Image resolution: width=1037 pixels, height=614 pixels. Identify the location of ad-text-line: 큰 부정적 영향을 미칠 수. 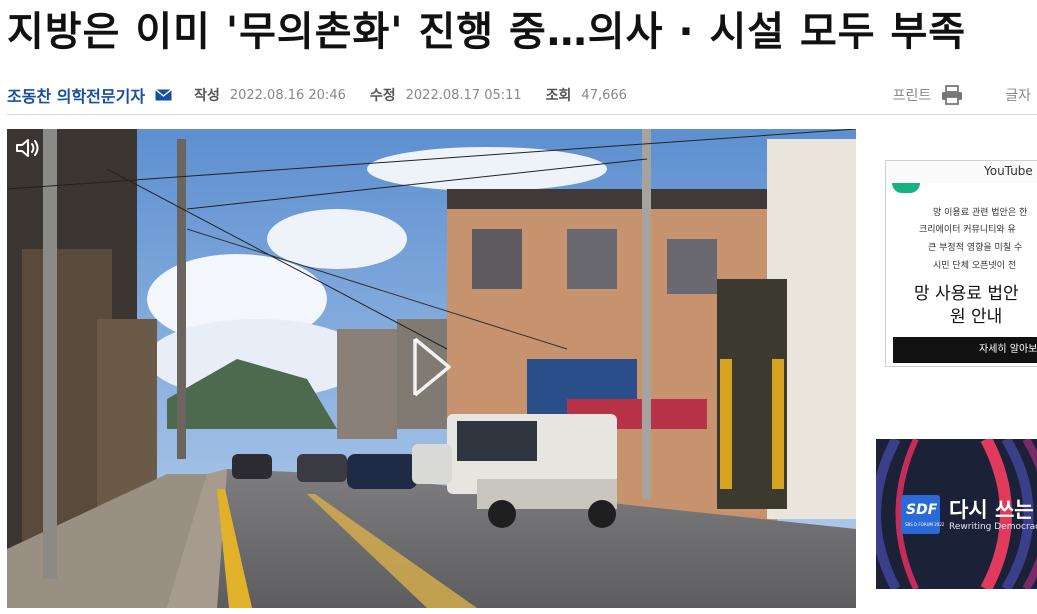
(975, 248).